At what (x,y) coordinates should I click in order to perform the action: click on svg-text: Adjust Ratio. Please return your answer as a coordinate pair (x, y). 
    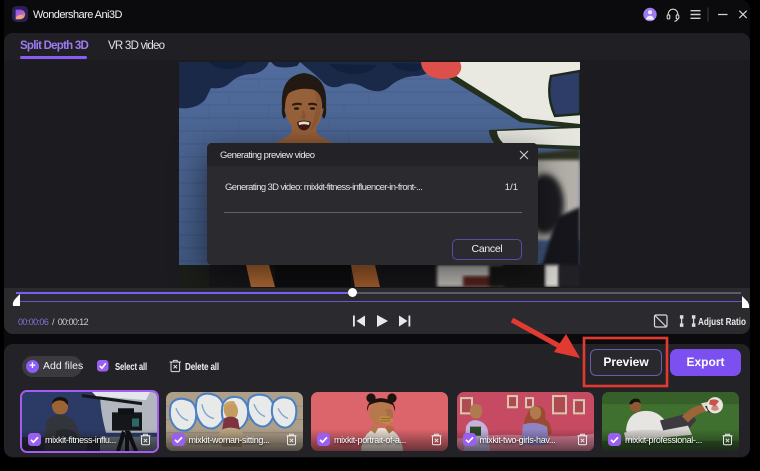
    Looking at the image, I should click on (722, 322).